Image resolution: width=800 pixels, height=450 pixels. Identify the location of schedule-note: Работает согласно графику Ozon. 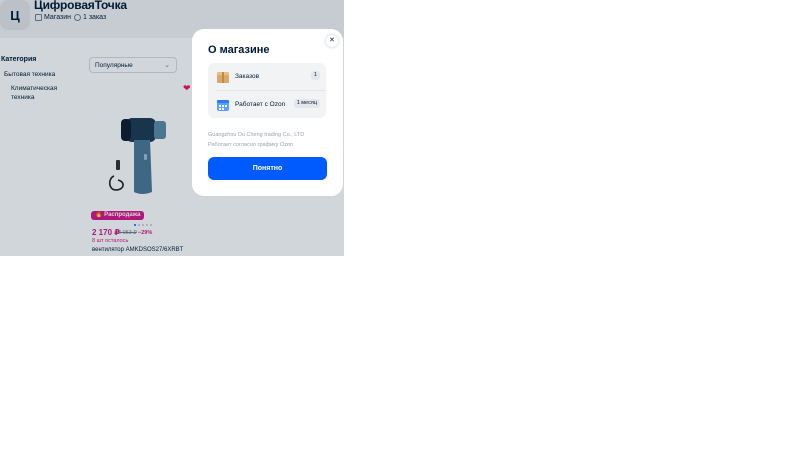
(251, 145).